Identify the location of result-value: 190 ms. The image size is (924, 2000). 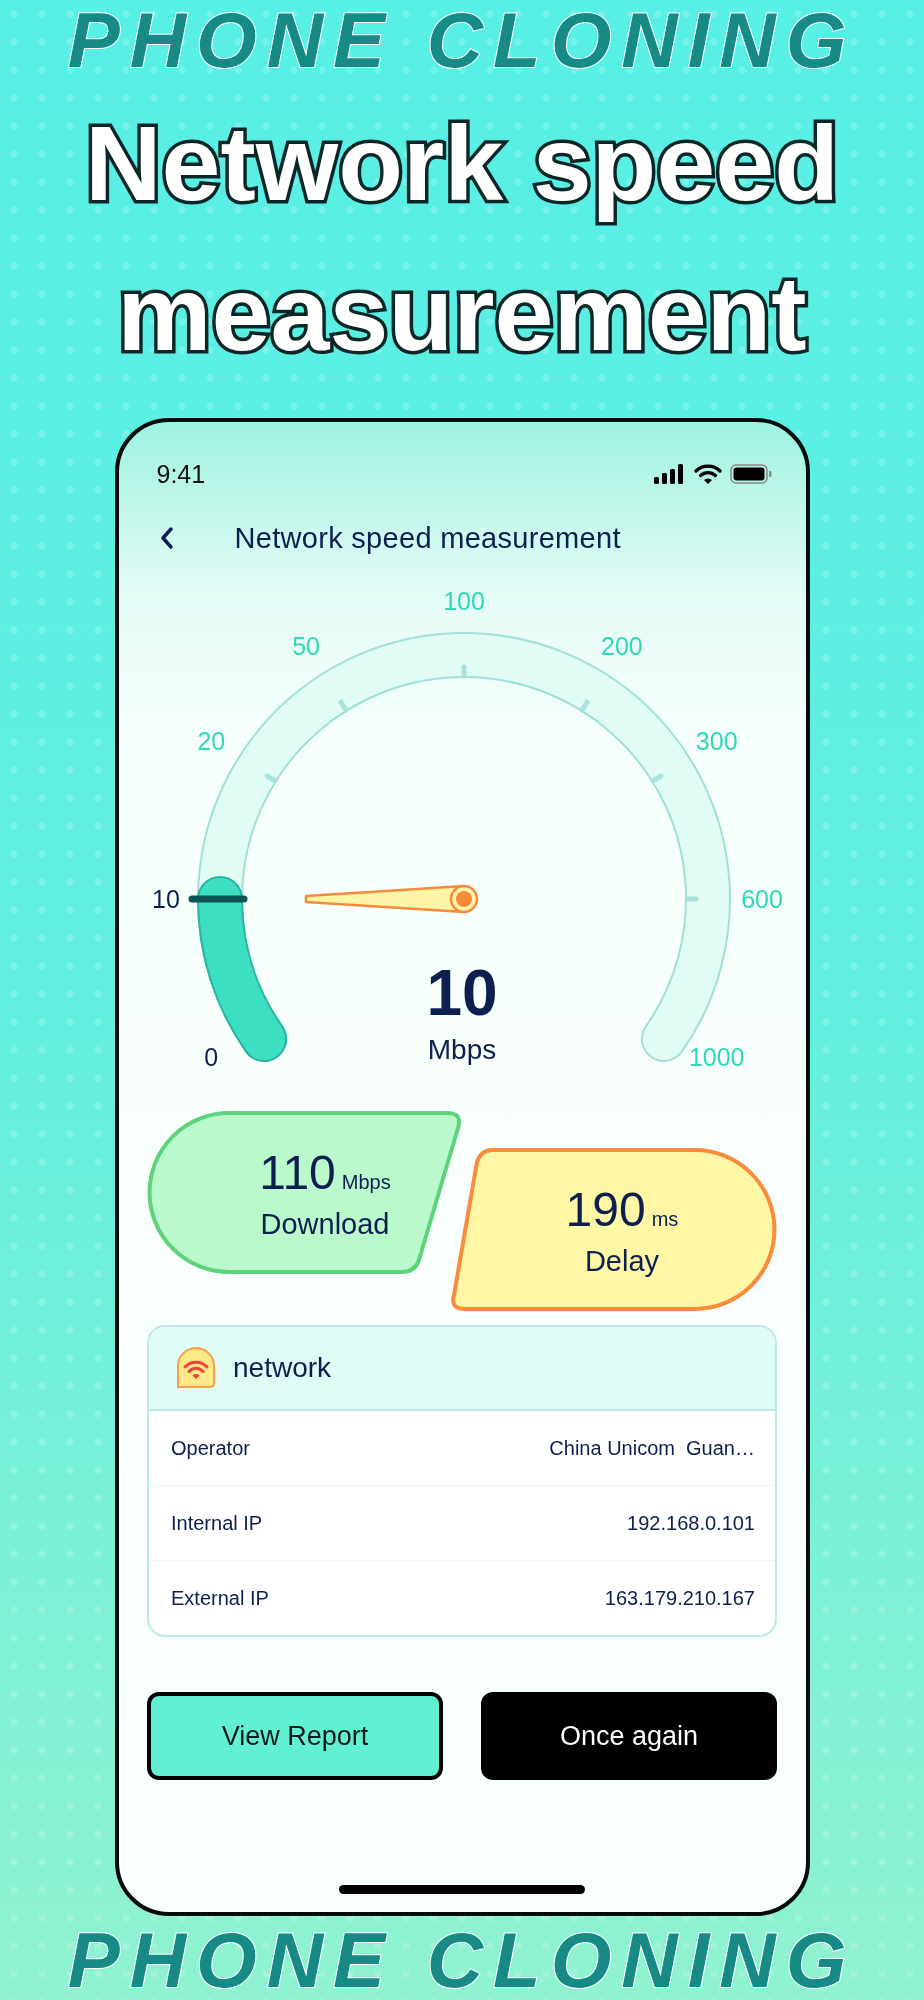
(622, 1209).